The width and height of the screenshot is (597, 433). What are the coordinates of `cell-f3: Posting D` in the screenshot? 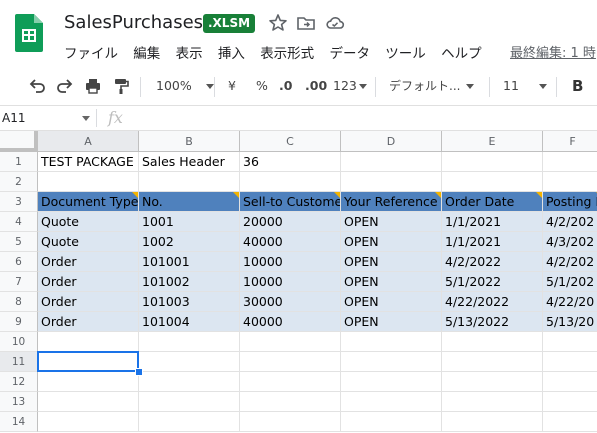 It's located at (570, 202).